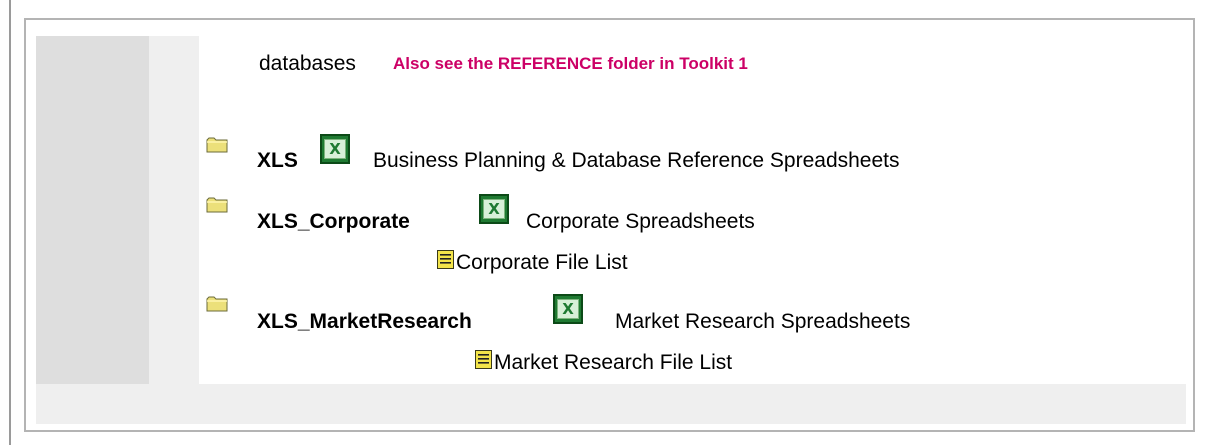  What do you see at coordinates (763, 321) in the screenshot?
I see `folder-description: Market Research Spreadsheets` at bounding box center [763, 321].